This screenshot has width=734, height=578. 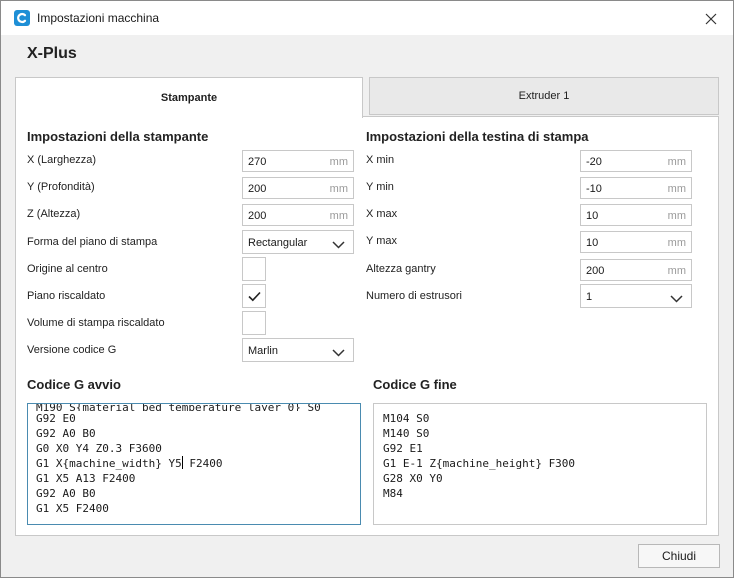 I want to click on gantry-height-unit: mm, so click(x=676, y=271).